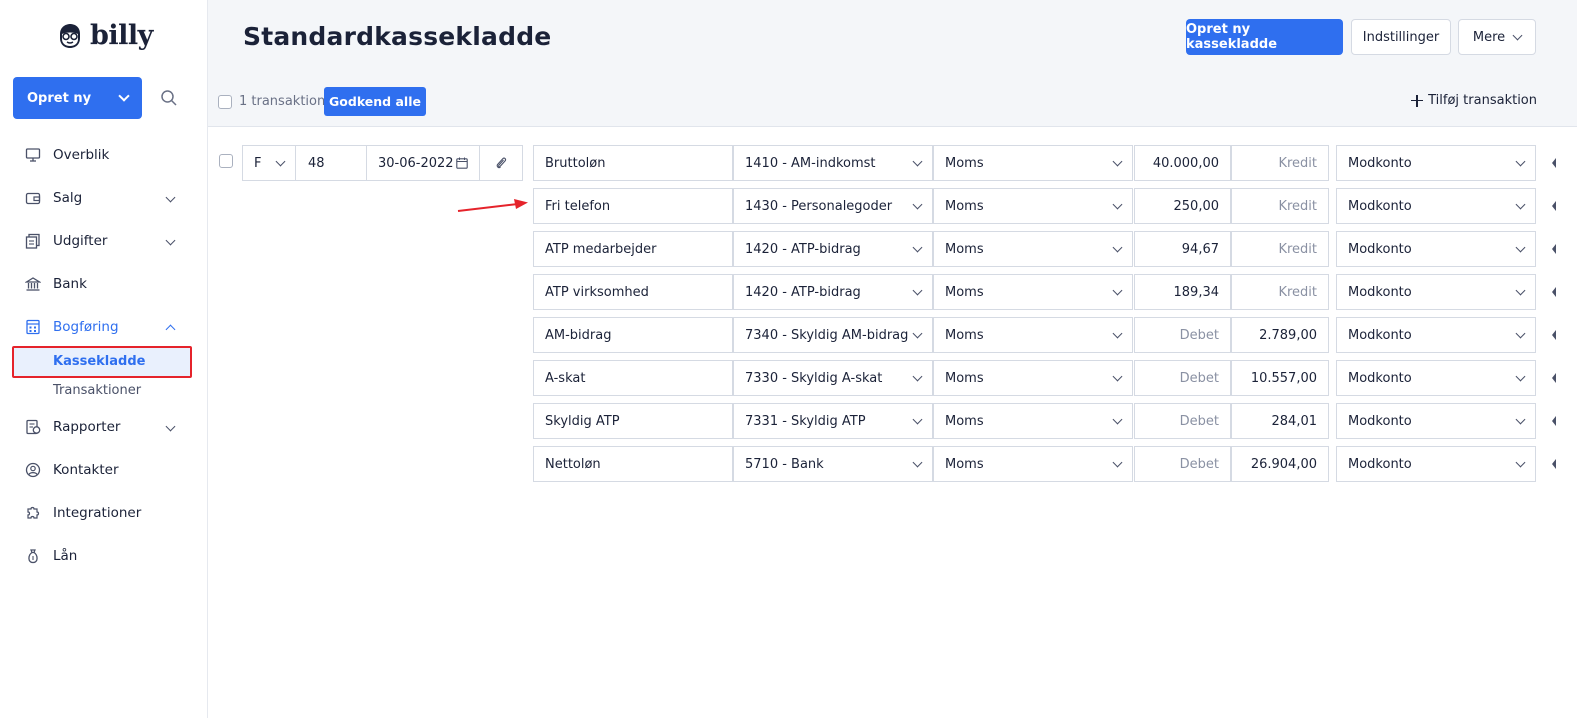 This screenshot has width=1577, height=718. What do you see at coordinates (633, 292) in the screenshot?
I see `line-text-input: ATP virksomhed` at bounding box center [633, 292].